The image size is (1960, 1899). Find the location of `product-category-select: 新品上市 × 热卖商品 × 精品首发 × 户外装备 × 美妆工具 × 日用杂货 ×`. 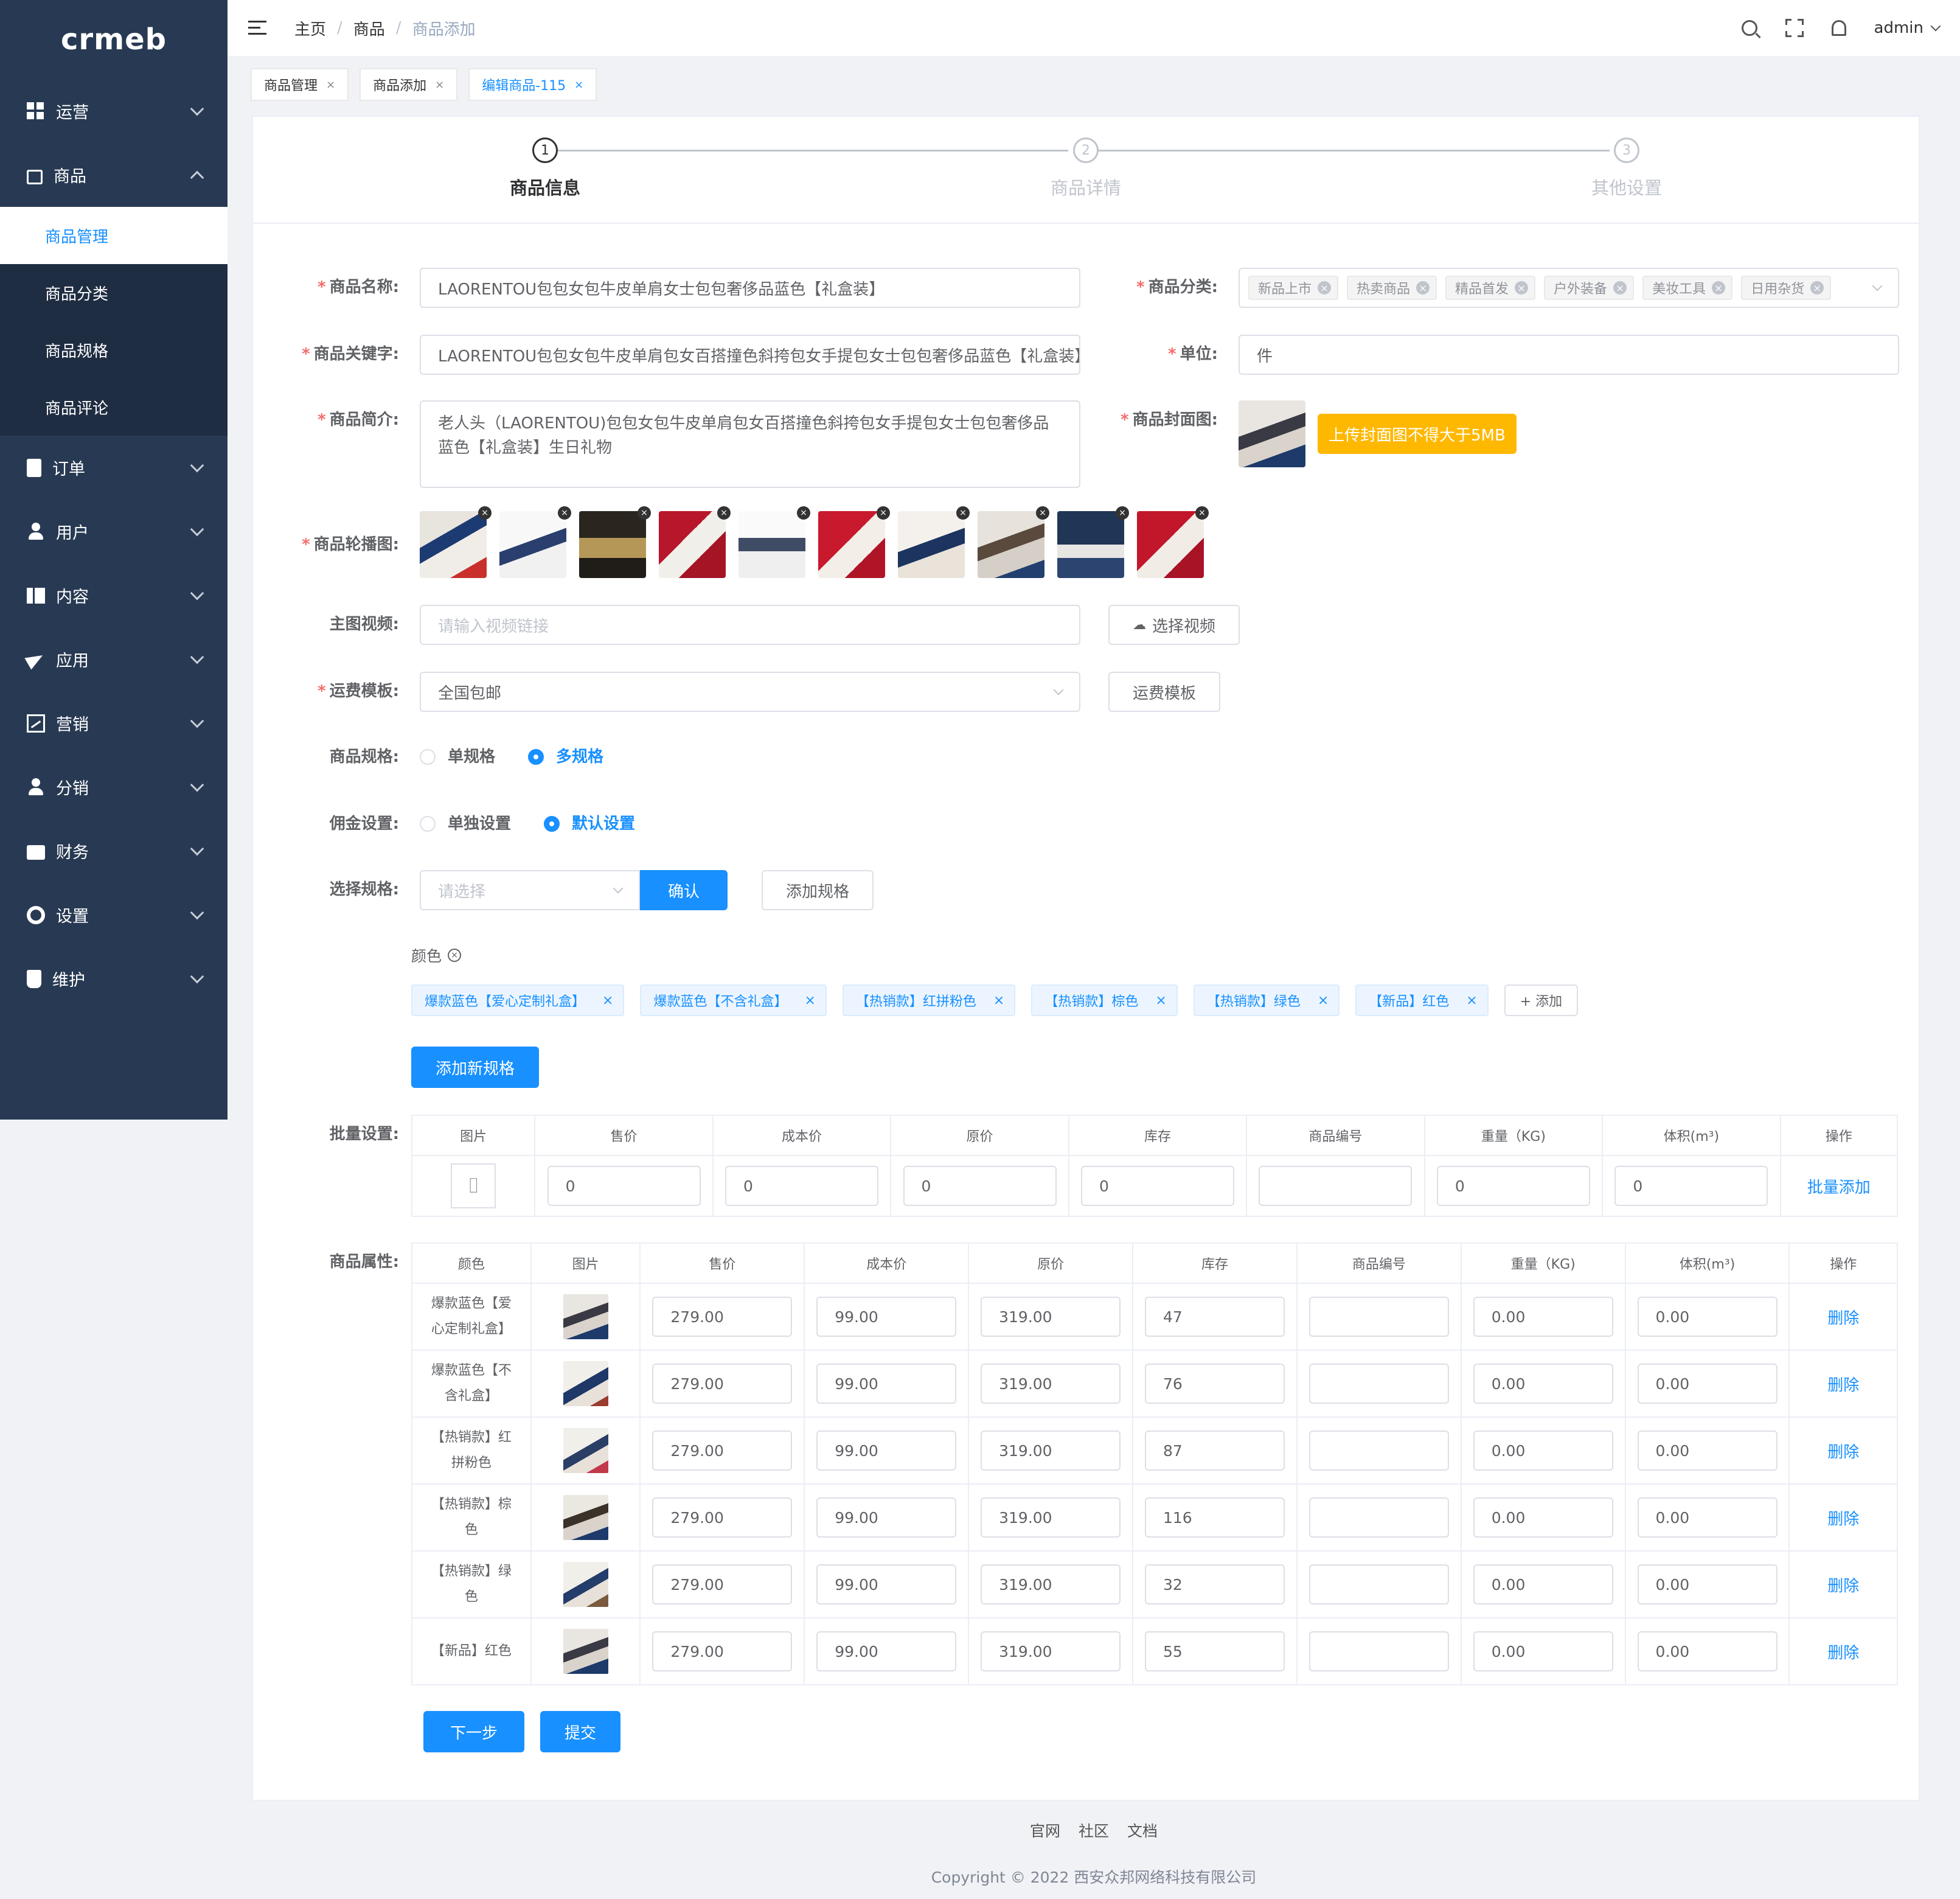

product-category-select: 新品上市 × 热卖商品 × 精品首发 × 户外装备 × 美妆工具 × 日用杂货 × is located at coordinates (1569, 288).